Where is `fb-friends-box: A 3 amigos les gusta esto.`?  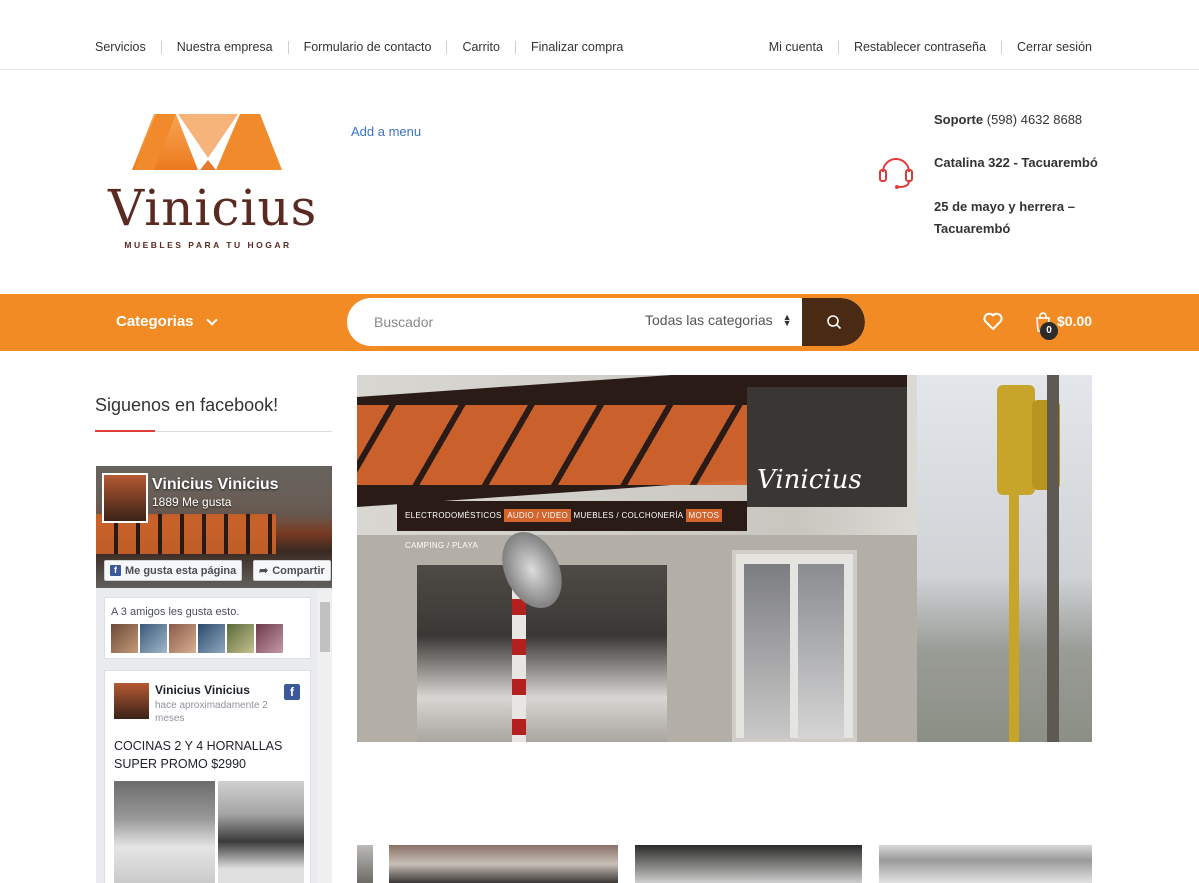
fb-friends-box: A 3 amigos les gusta esto. is located at coordinates (207, 628).